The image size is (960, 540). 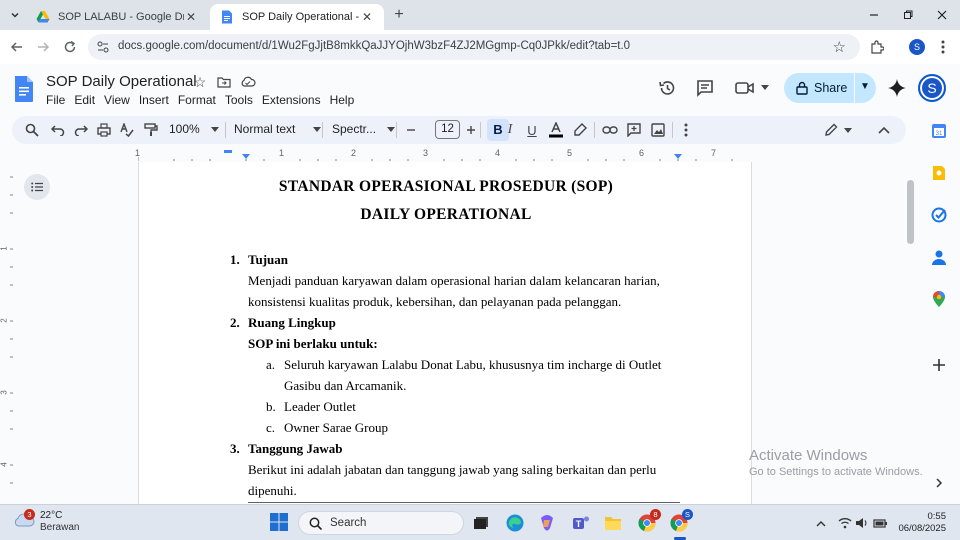 I want to click on print-button, so click(x=104, y=130).